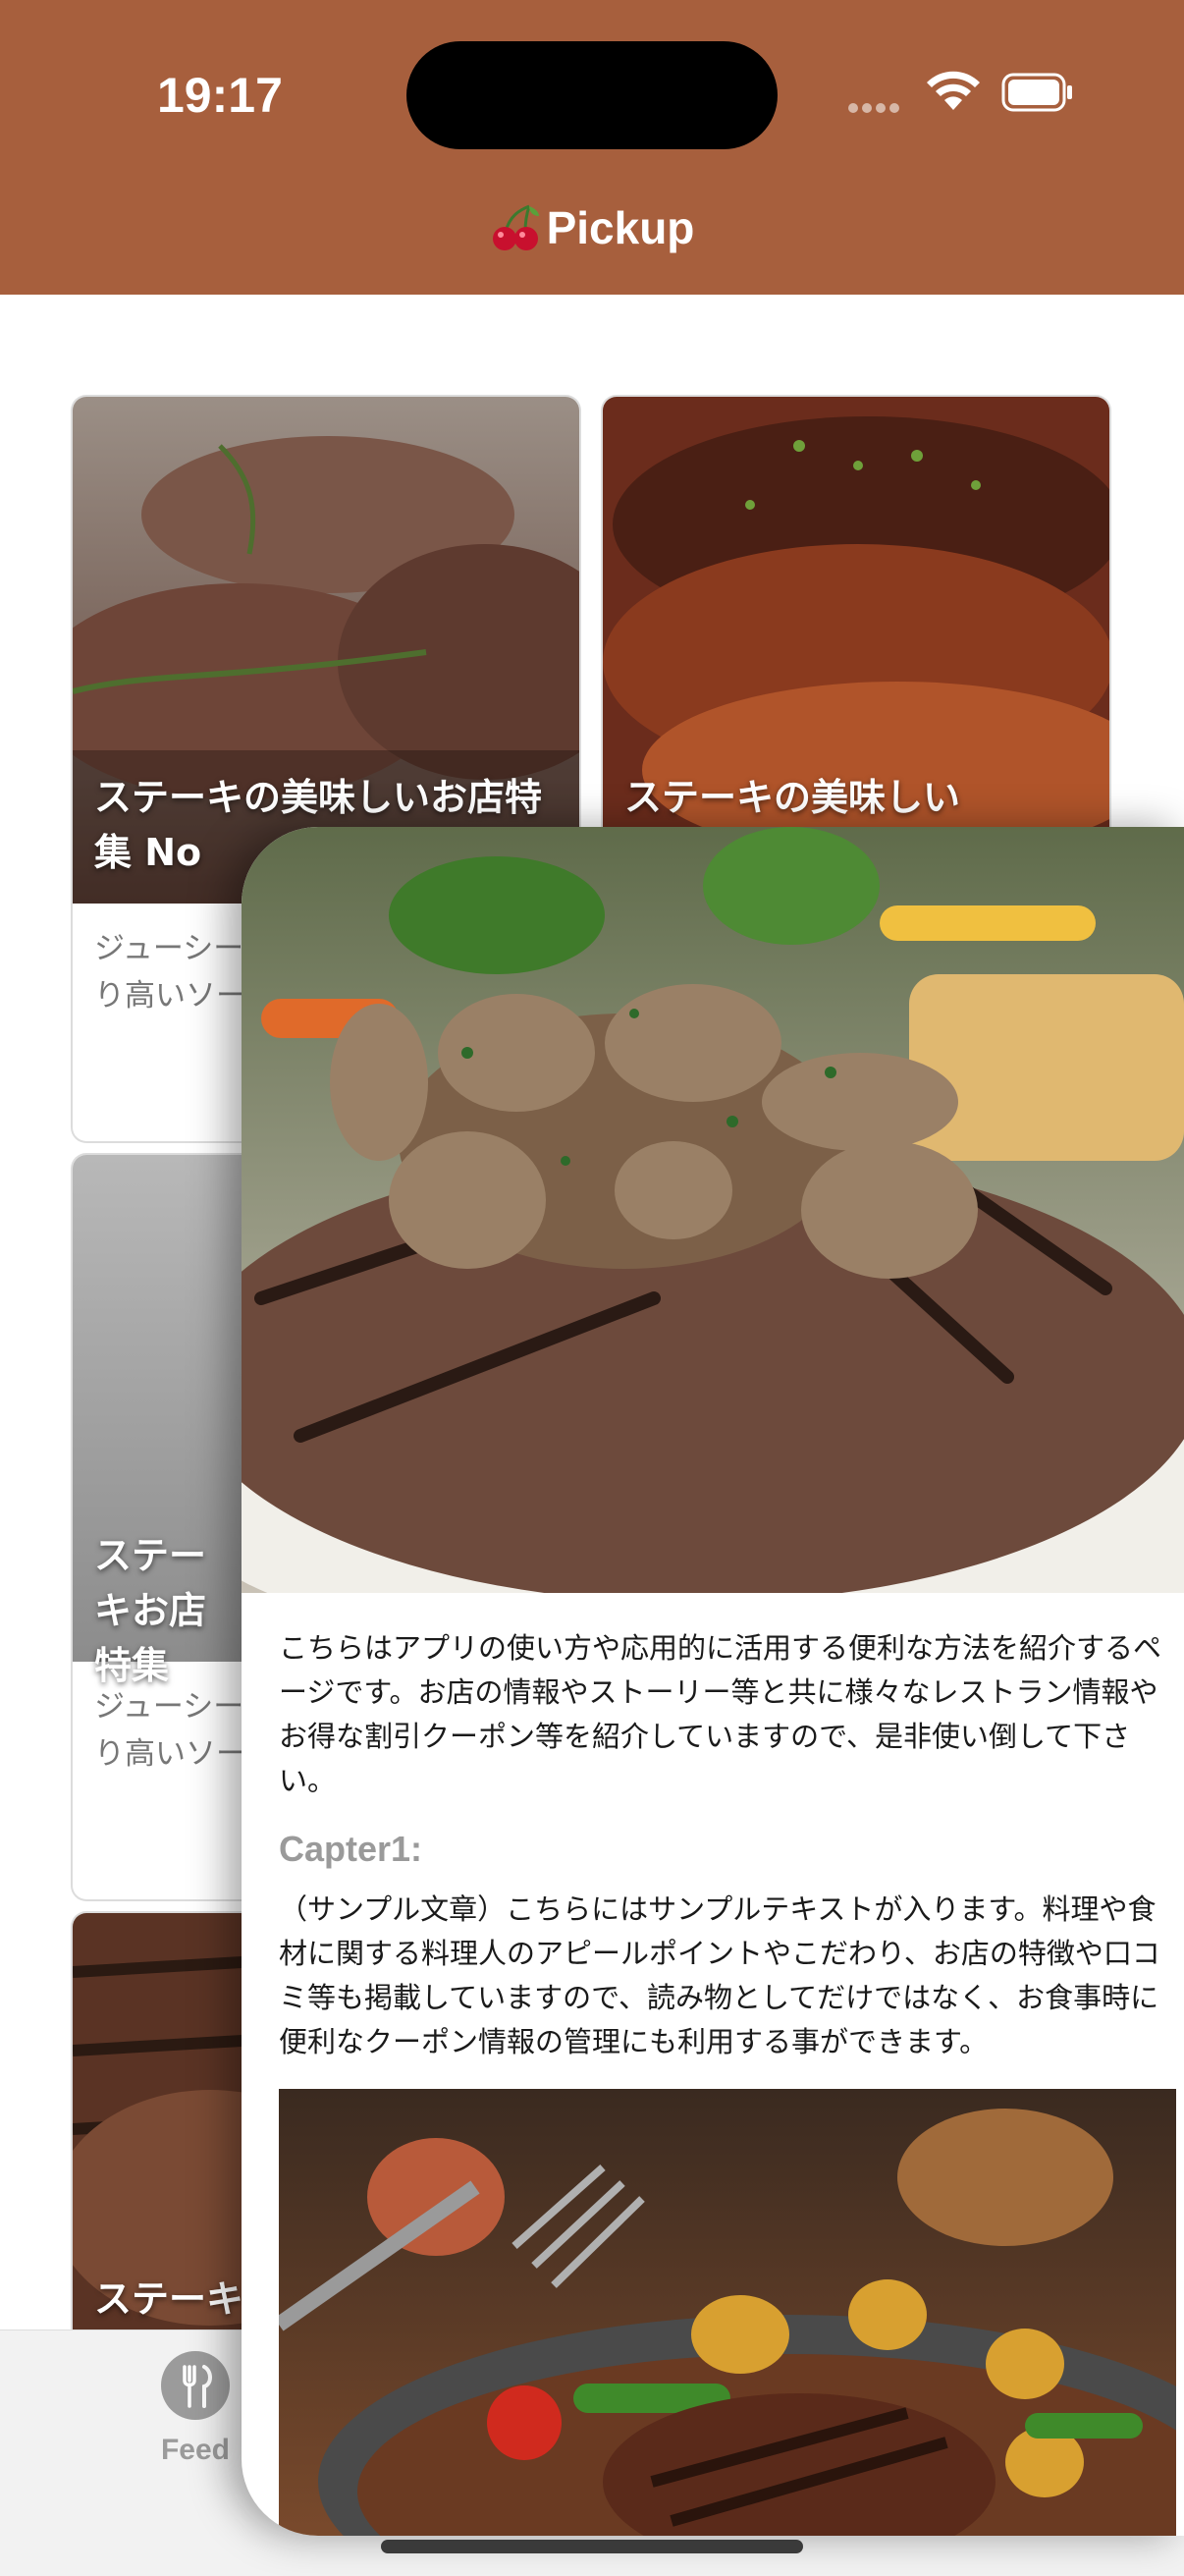 Image resolution: width=1184 pixels, height=2576 pixels. Describe the element at coordinates (351, 1849) in the screenshot. I see `chapter-heading: Capter1:` at that location.